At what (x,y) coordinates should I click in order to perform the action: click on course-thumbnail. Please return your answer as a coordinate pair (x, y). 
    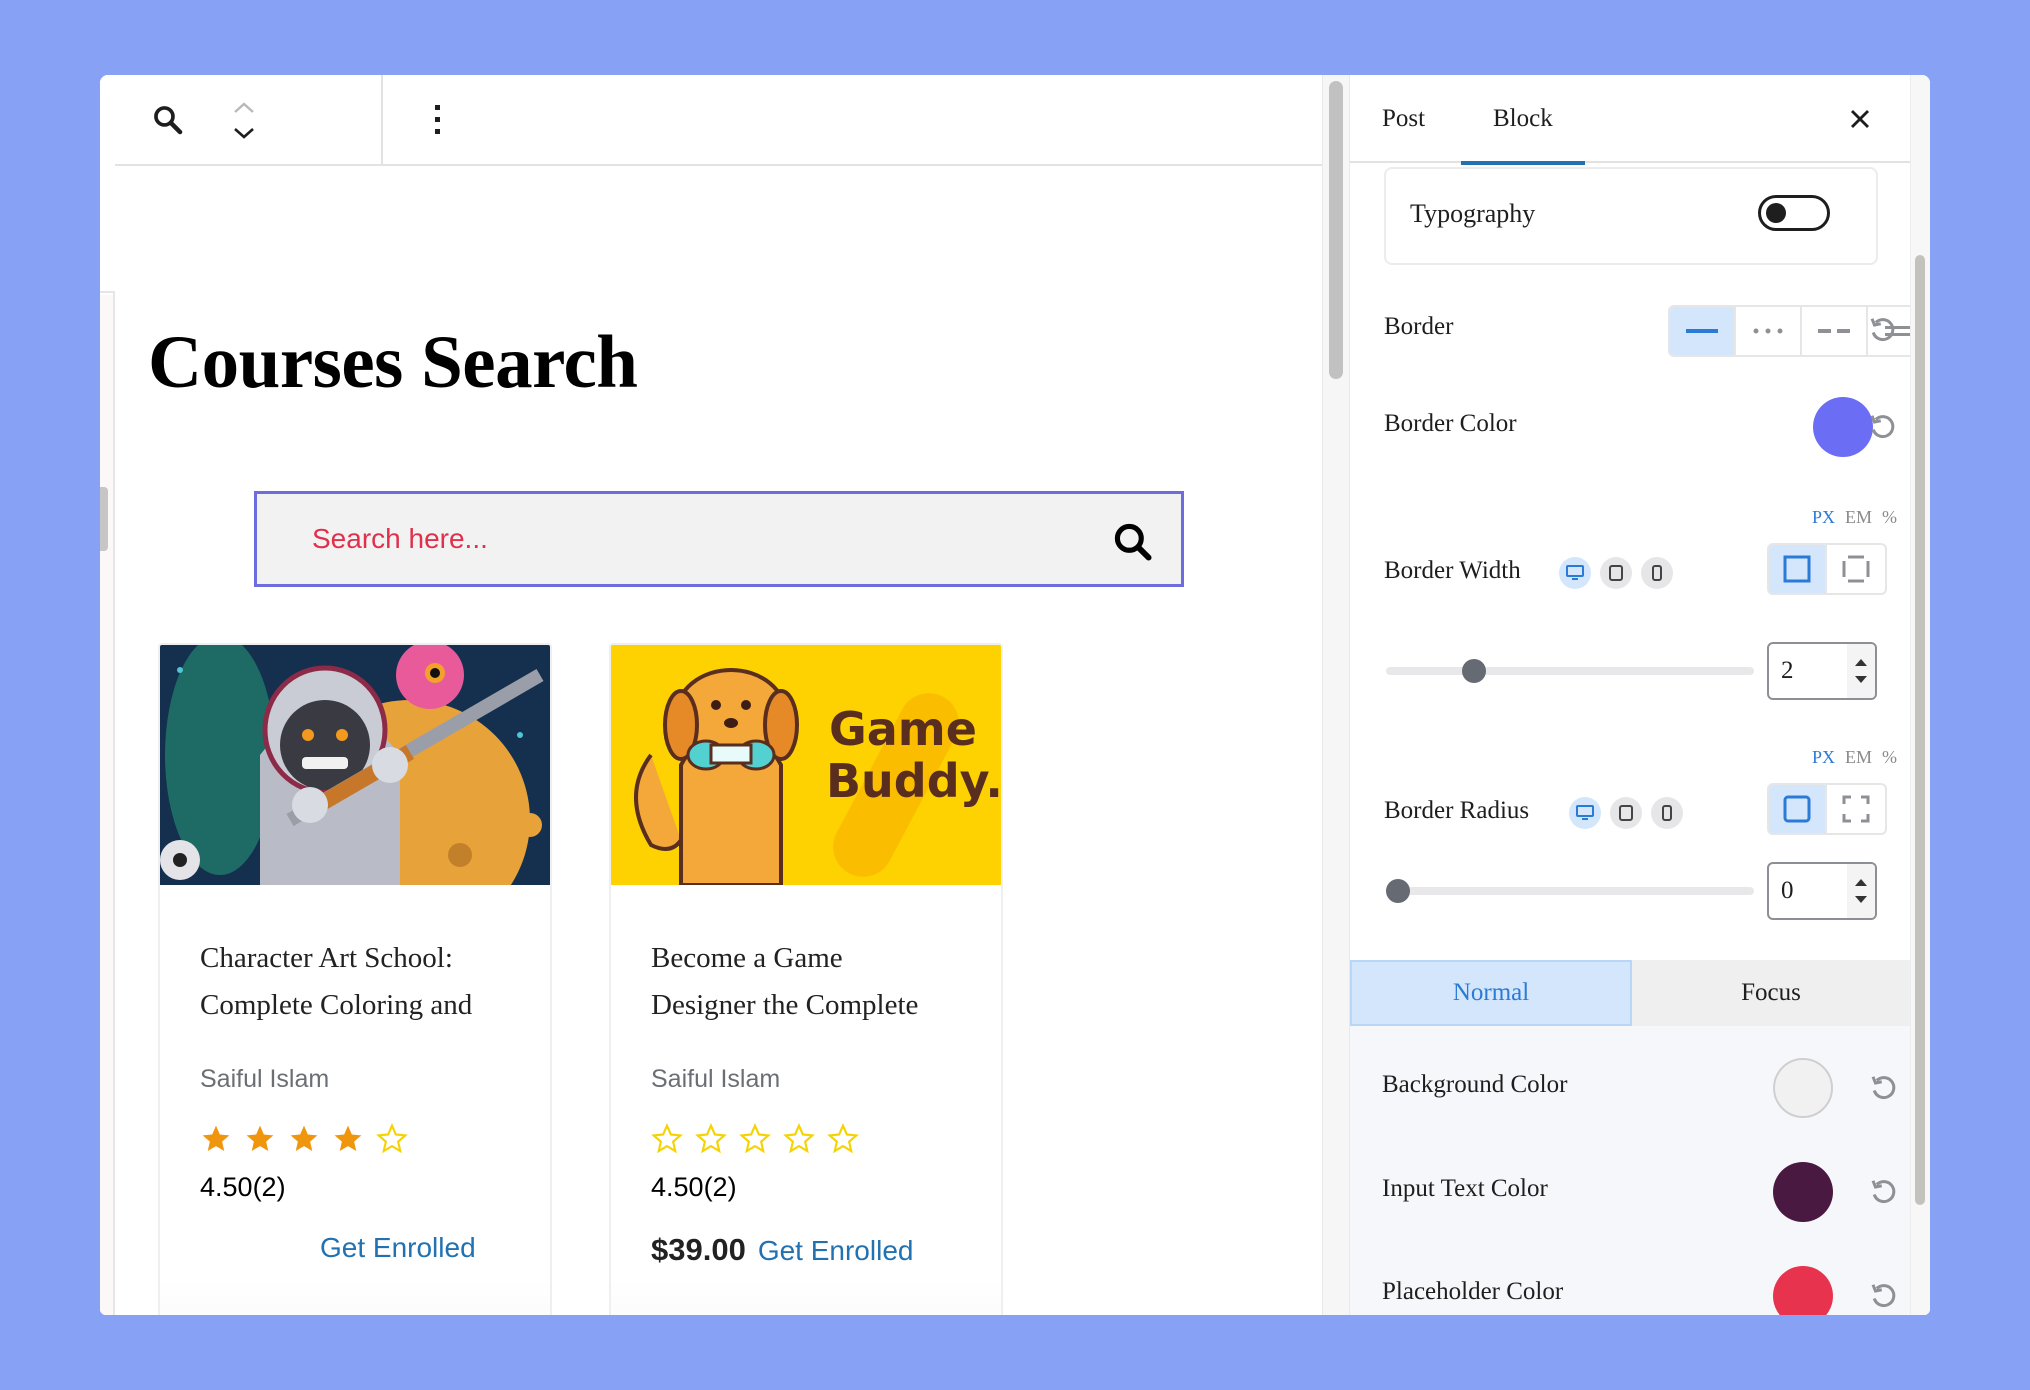
    Looking at the image, I should click on (355, 765).